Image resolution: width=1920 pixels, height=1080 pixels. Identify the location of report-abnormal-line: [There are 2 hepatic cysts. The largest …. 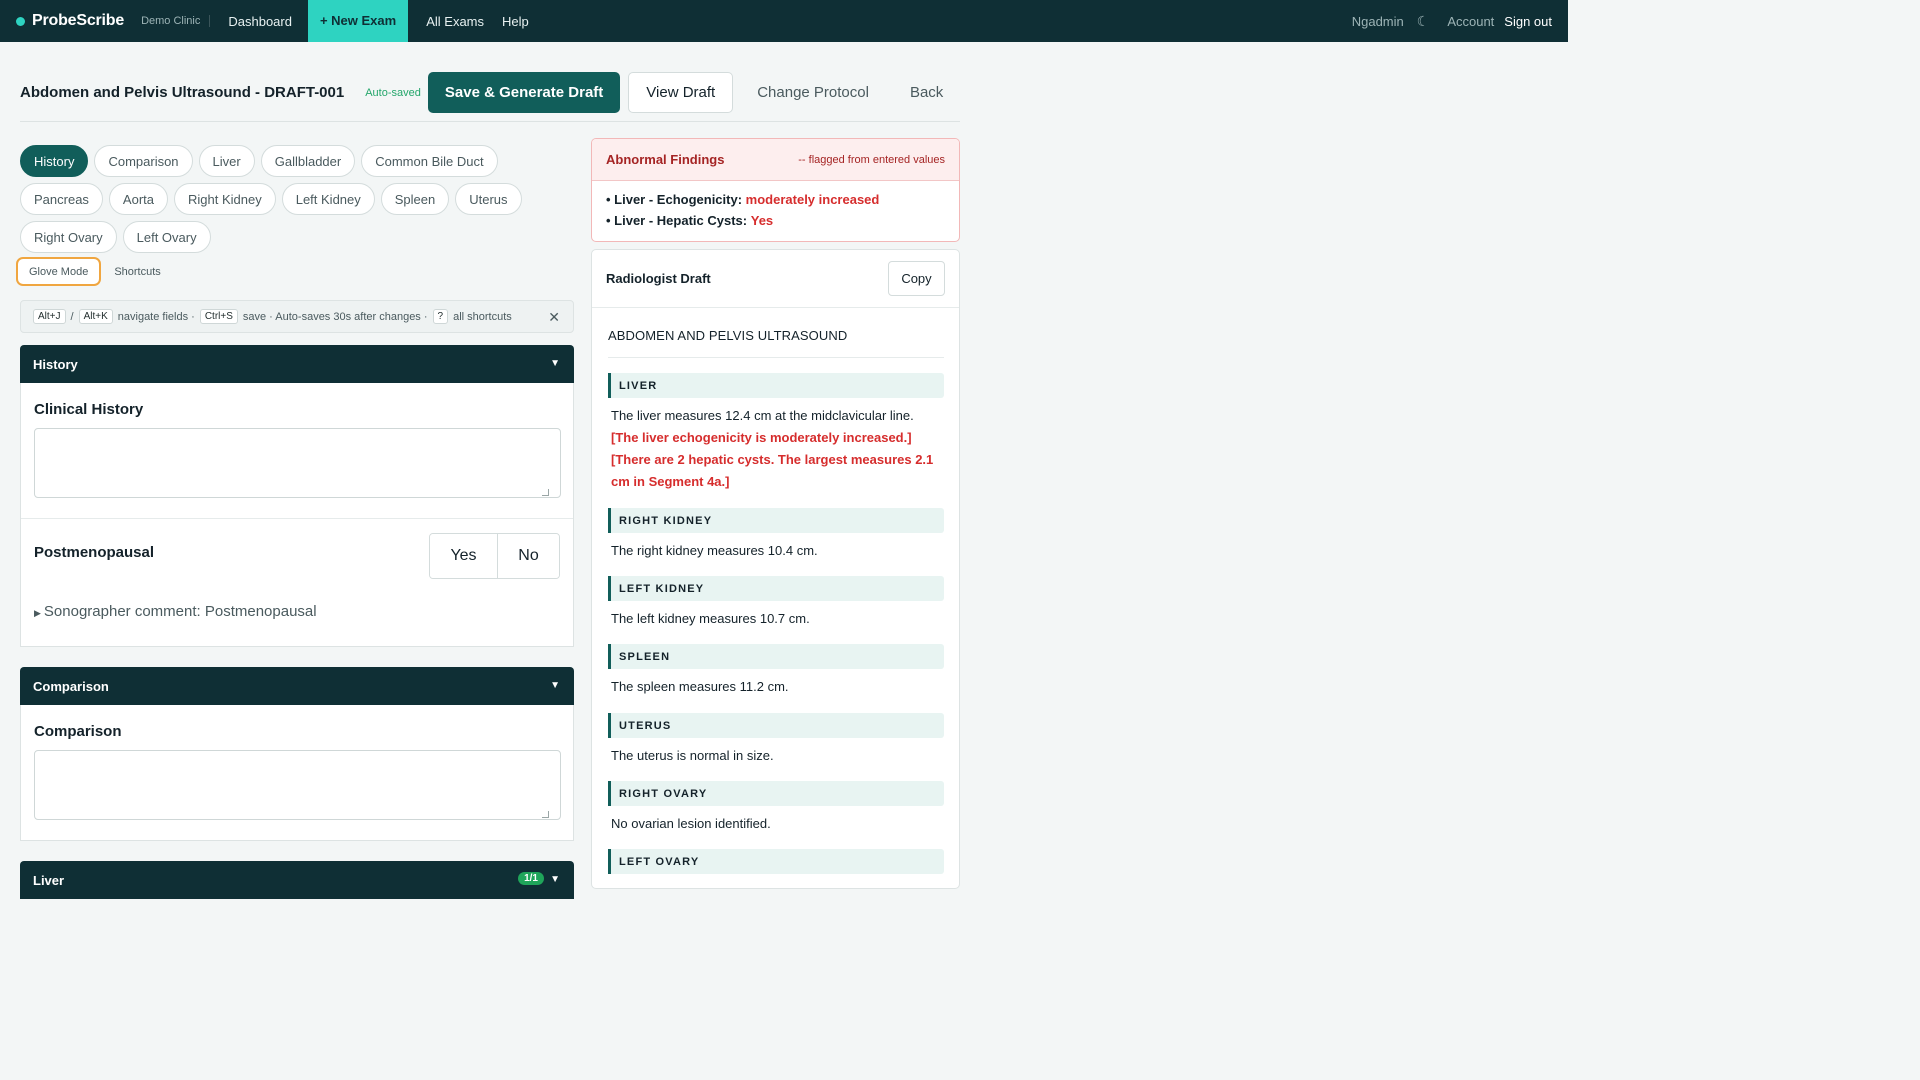
(772, 470).